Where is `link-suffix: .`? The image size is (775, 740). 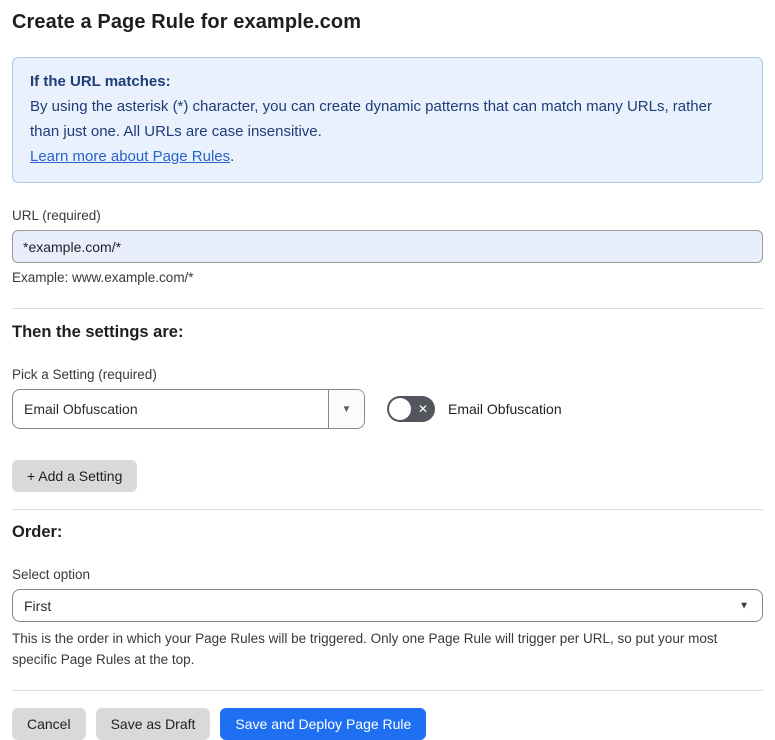
link-suffix: . is located at coordinates (232, 156).